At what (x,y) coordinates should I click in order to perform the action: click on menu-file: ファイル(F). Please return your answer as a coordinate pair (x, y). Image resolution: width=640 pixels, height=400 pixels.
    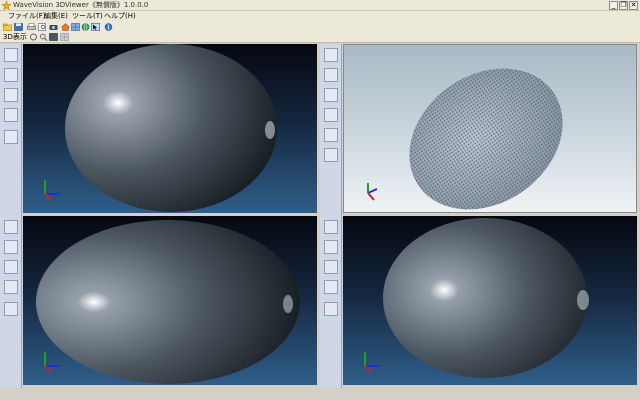
    Looking at the image, I should click on (27, 16).